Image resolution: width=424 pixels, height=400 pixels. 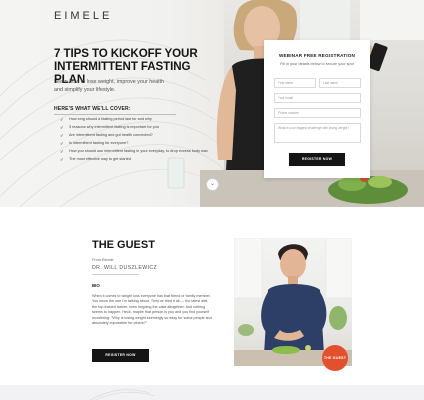 I want to click on bio-heading: BIO, so click(x=96, y=285).